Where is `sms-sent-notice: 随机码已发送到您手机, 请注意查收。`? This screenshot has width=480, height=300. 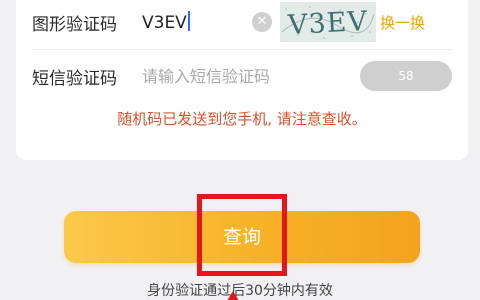
sms-sent-notice: 随机码已发送到您手机, 请注意查收。 is located at coordinates (242, 119).